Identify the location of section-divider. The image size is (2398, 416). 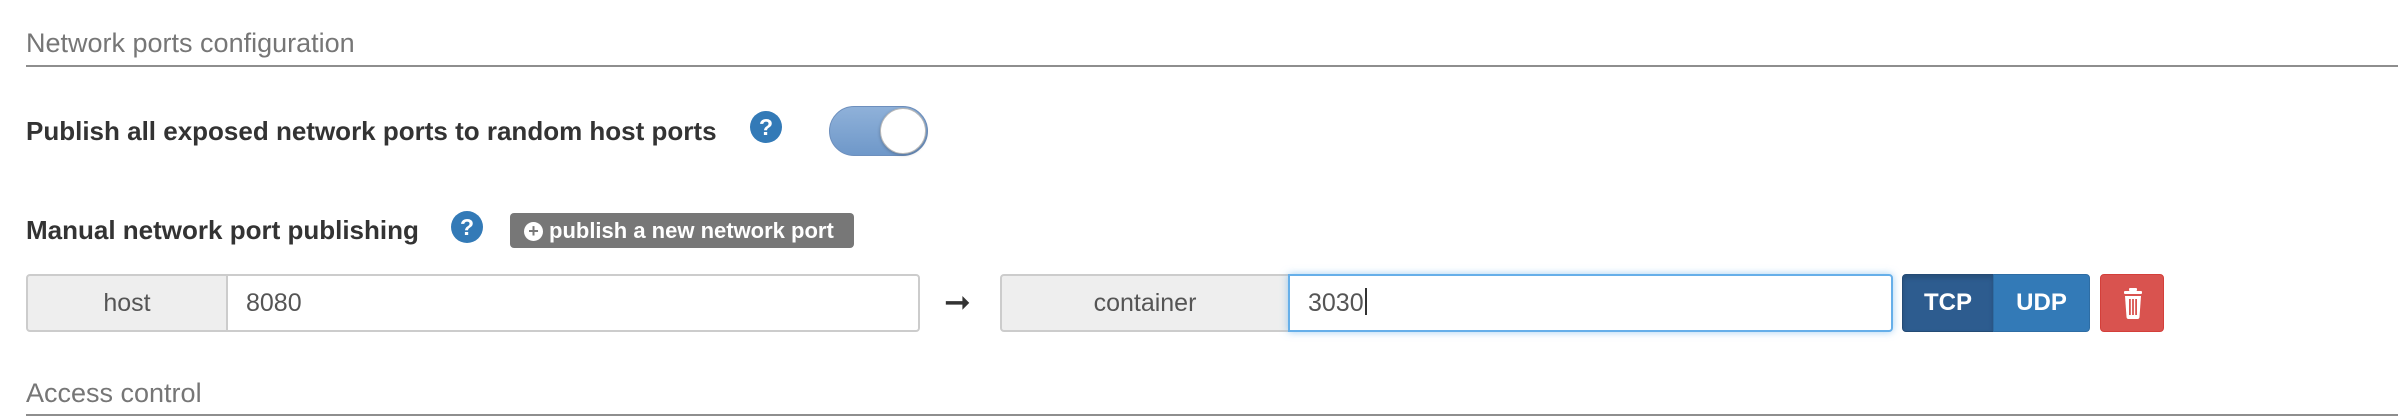
(1212, 66).